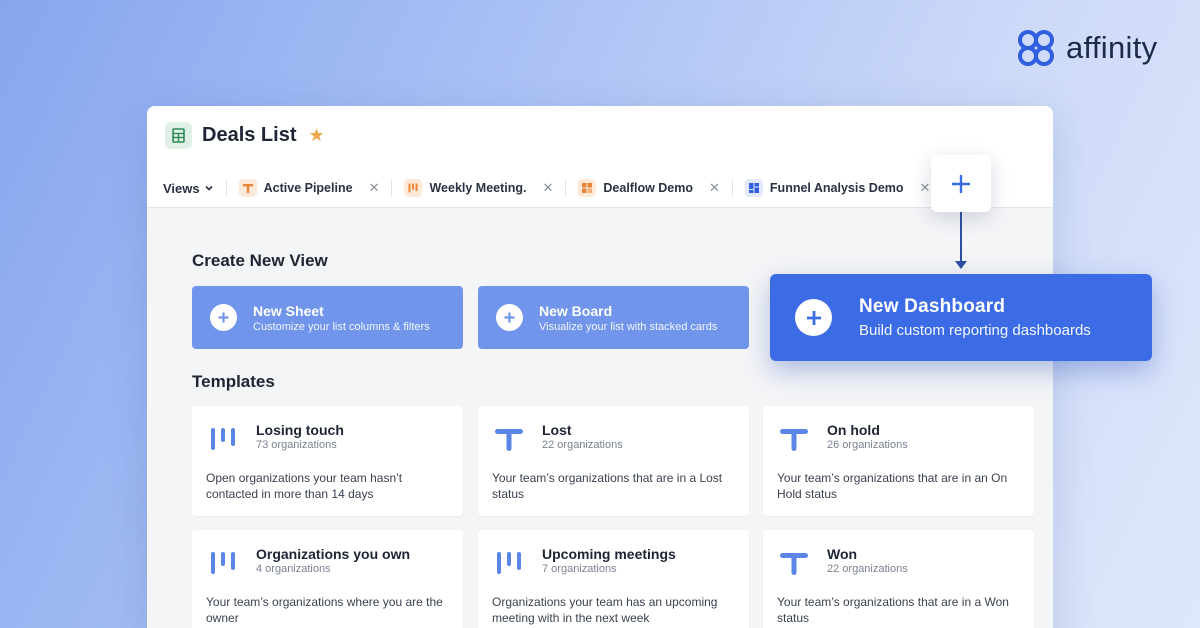 The width and height of the screenshot is (1200, 628). Describe the element at coordinates (932, 306) in the screenshot. I see `card-title: New Dashboard` at that location.